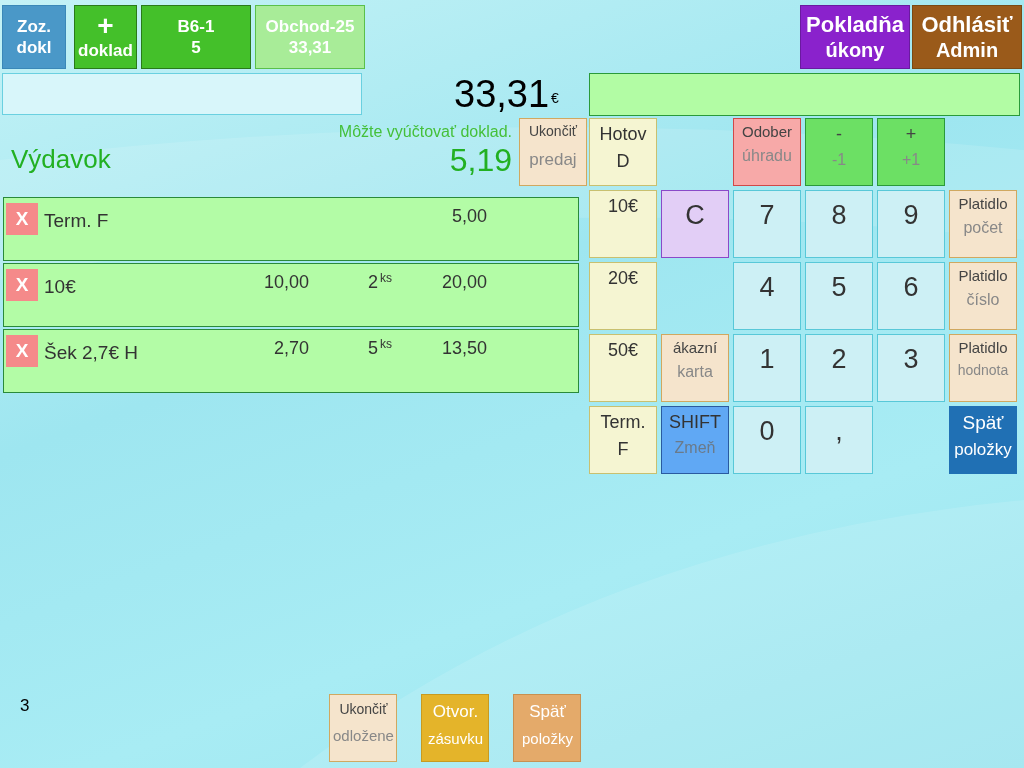  Describe the element at coordinates (911, 368) in the screenshot. I see `keypad-key: 3` at that location.